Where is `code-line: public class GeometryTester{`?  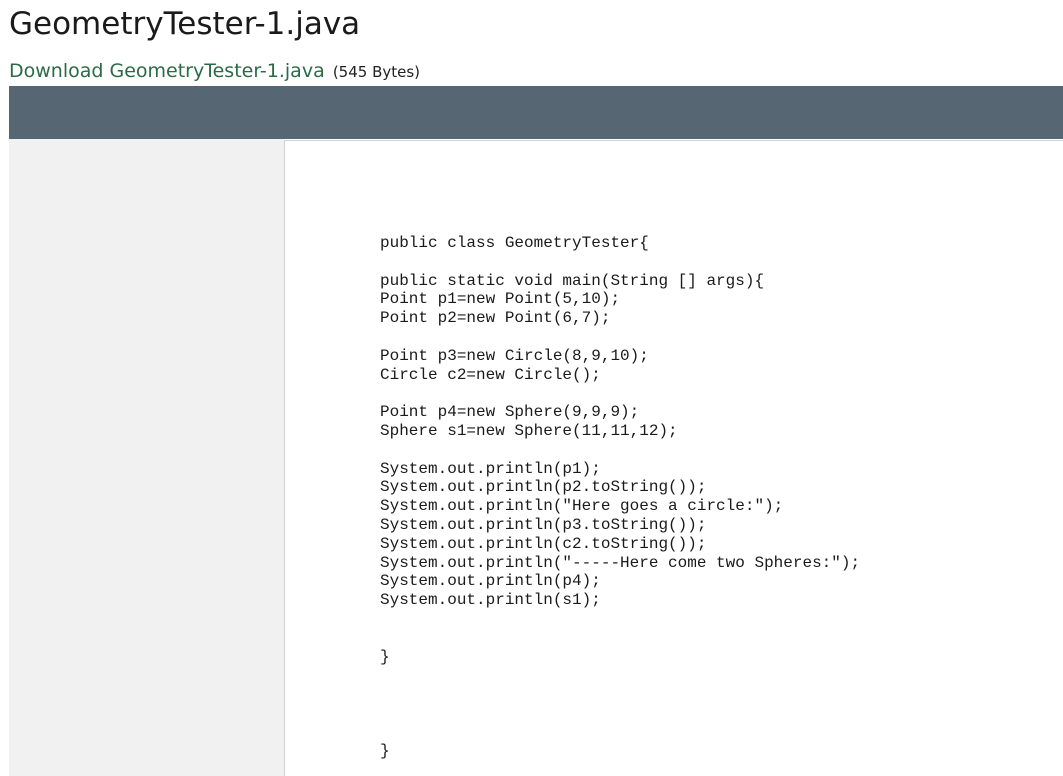
code-line: public class GeometryTester{ is located at coordinates (514, 243).